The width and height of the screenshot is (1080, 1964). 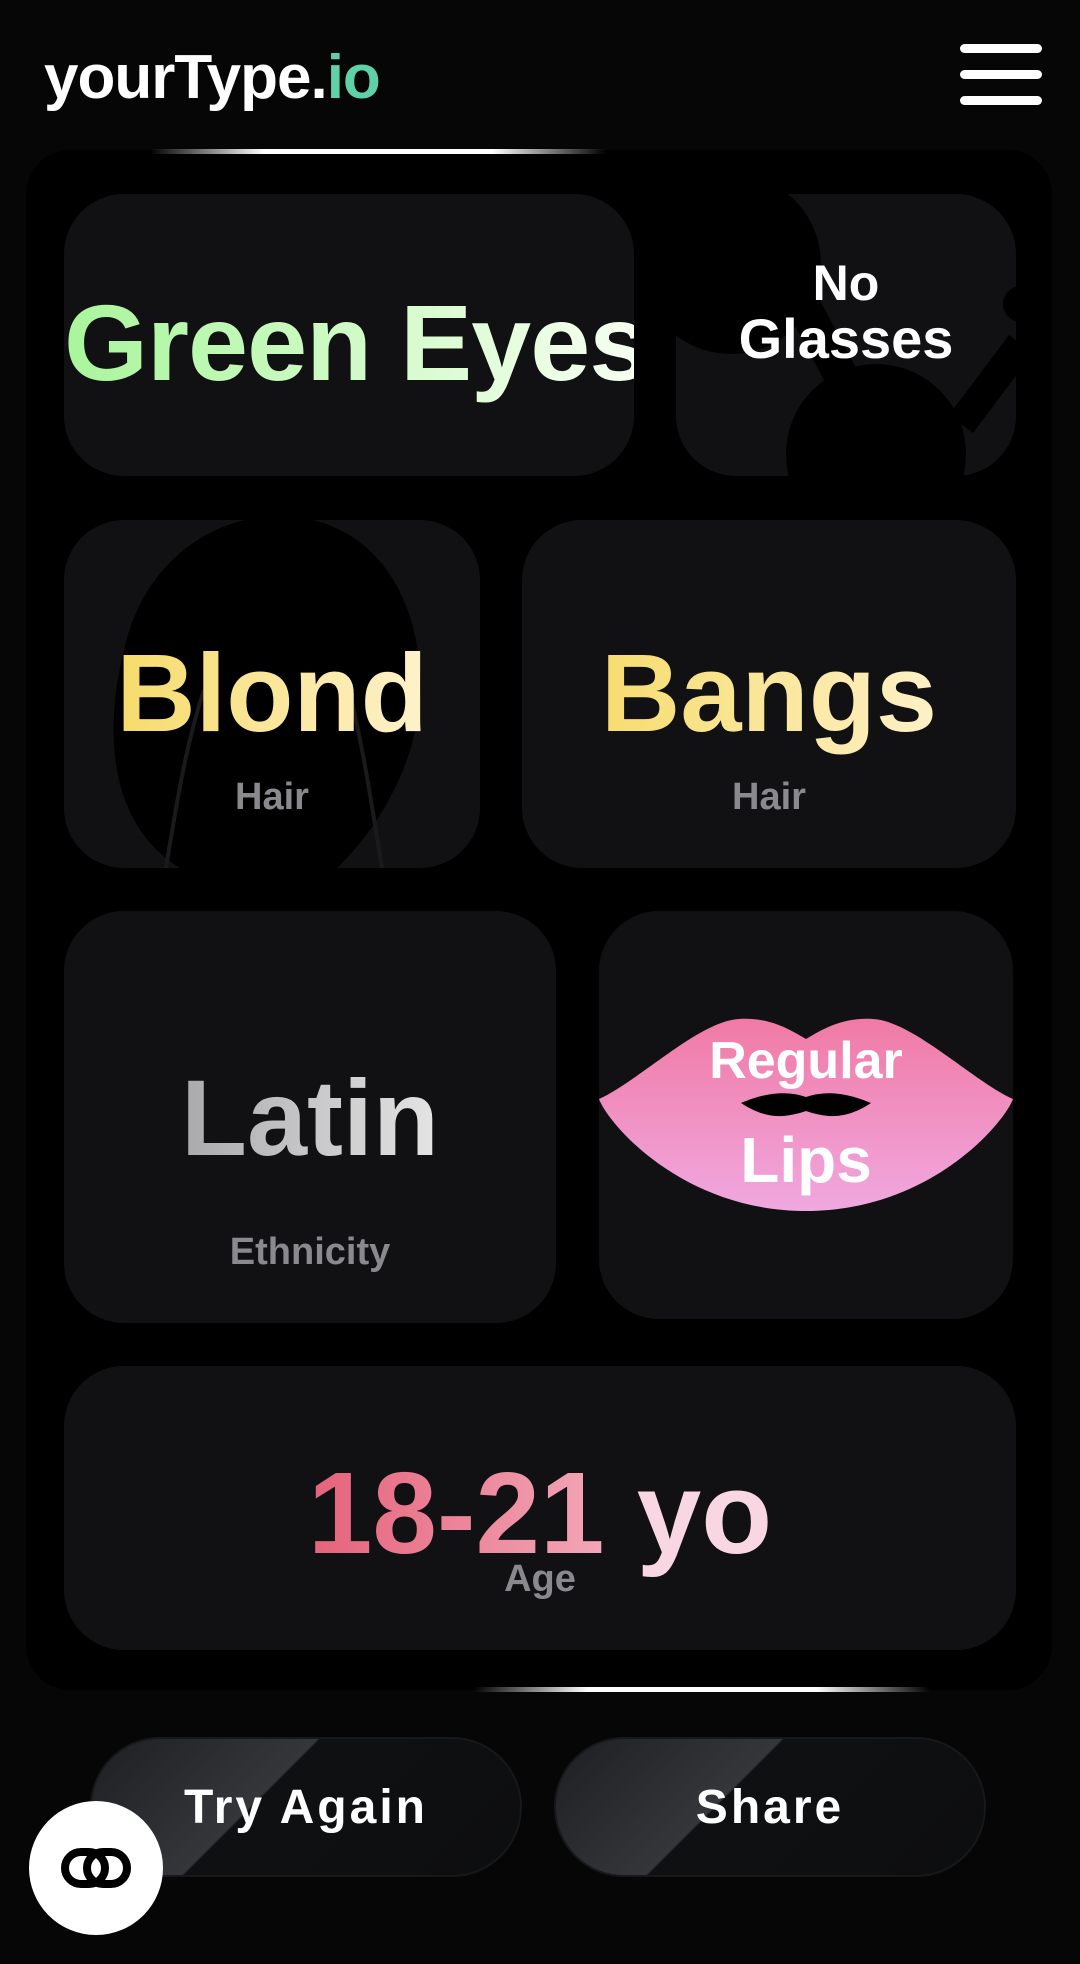 I want to click on share-button: Share, so click(x=770, y=1807).